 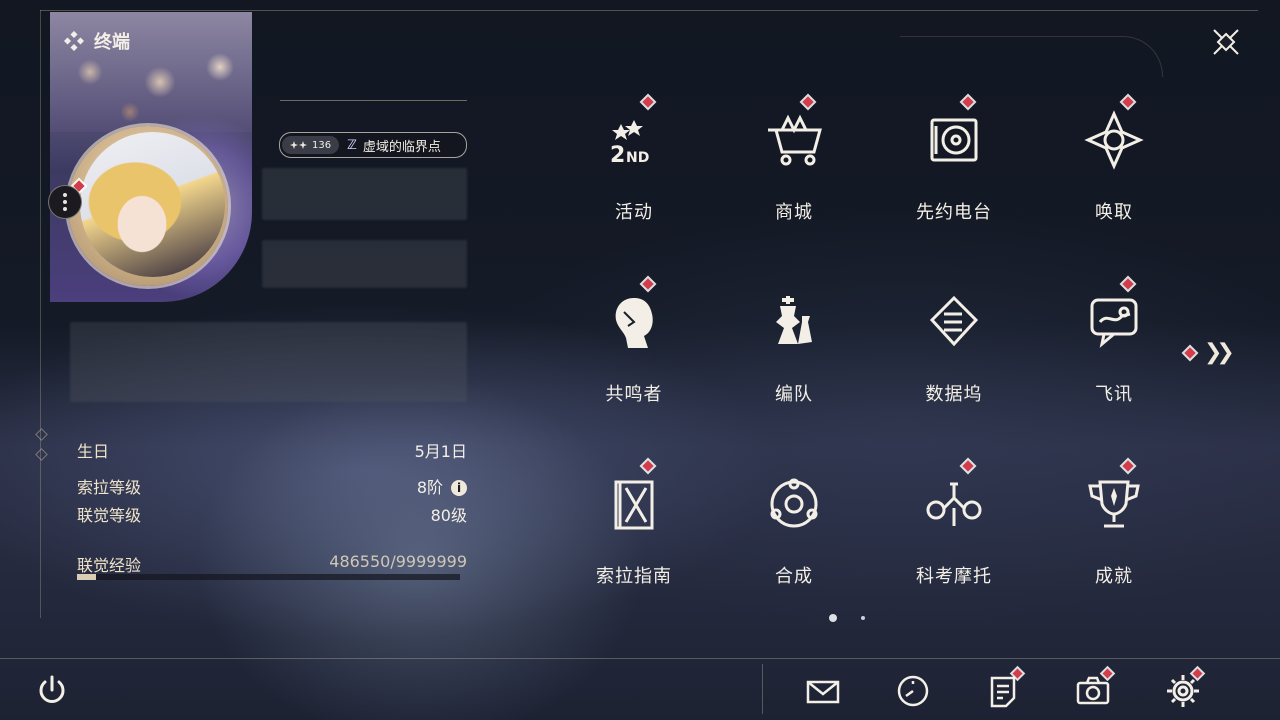 What do you see at coordinates (268, 577) in the screenshot?
I see `union-exp-bar` at bounding box center [268, 577].